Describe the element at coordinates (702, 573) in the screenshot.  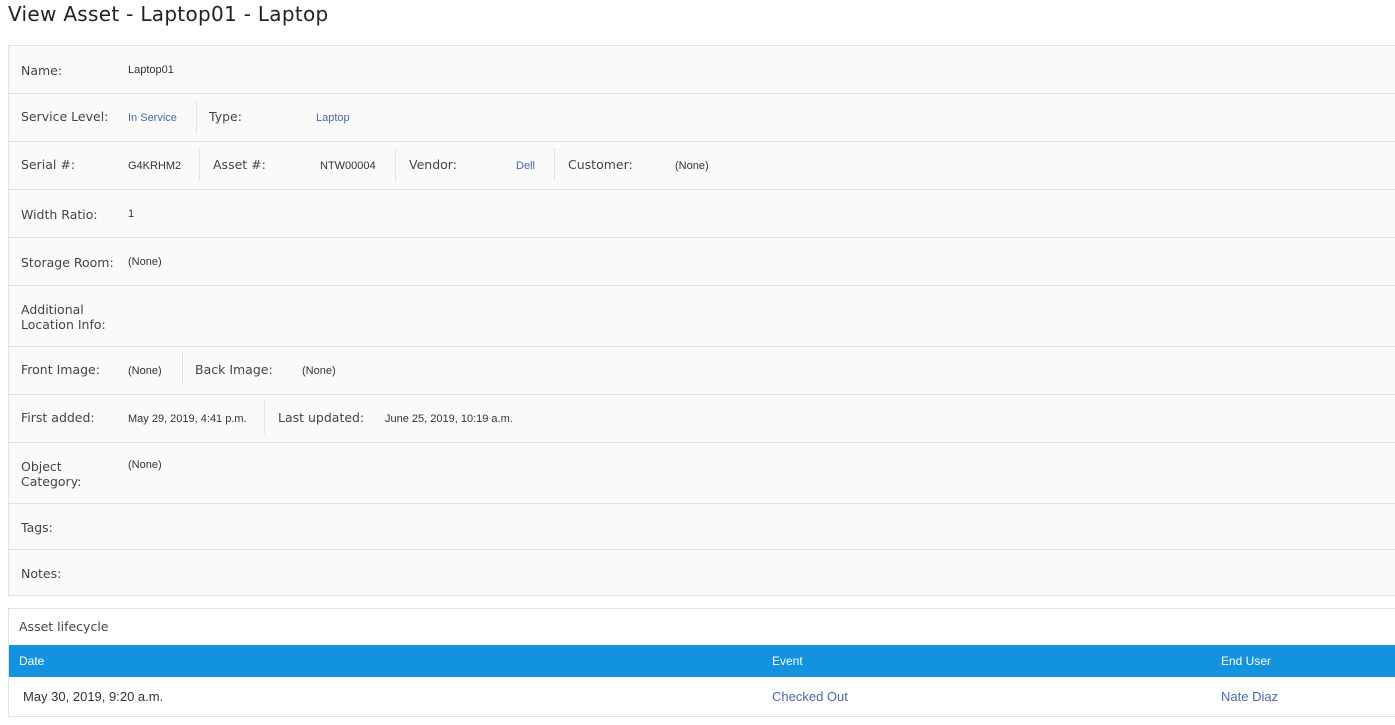
I see `detail-row-notes: Notes:` at that location.